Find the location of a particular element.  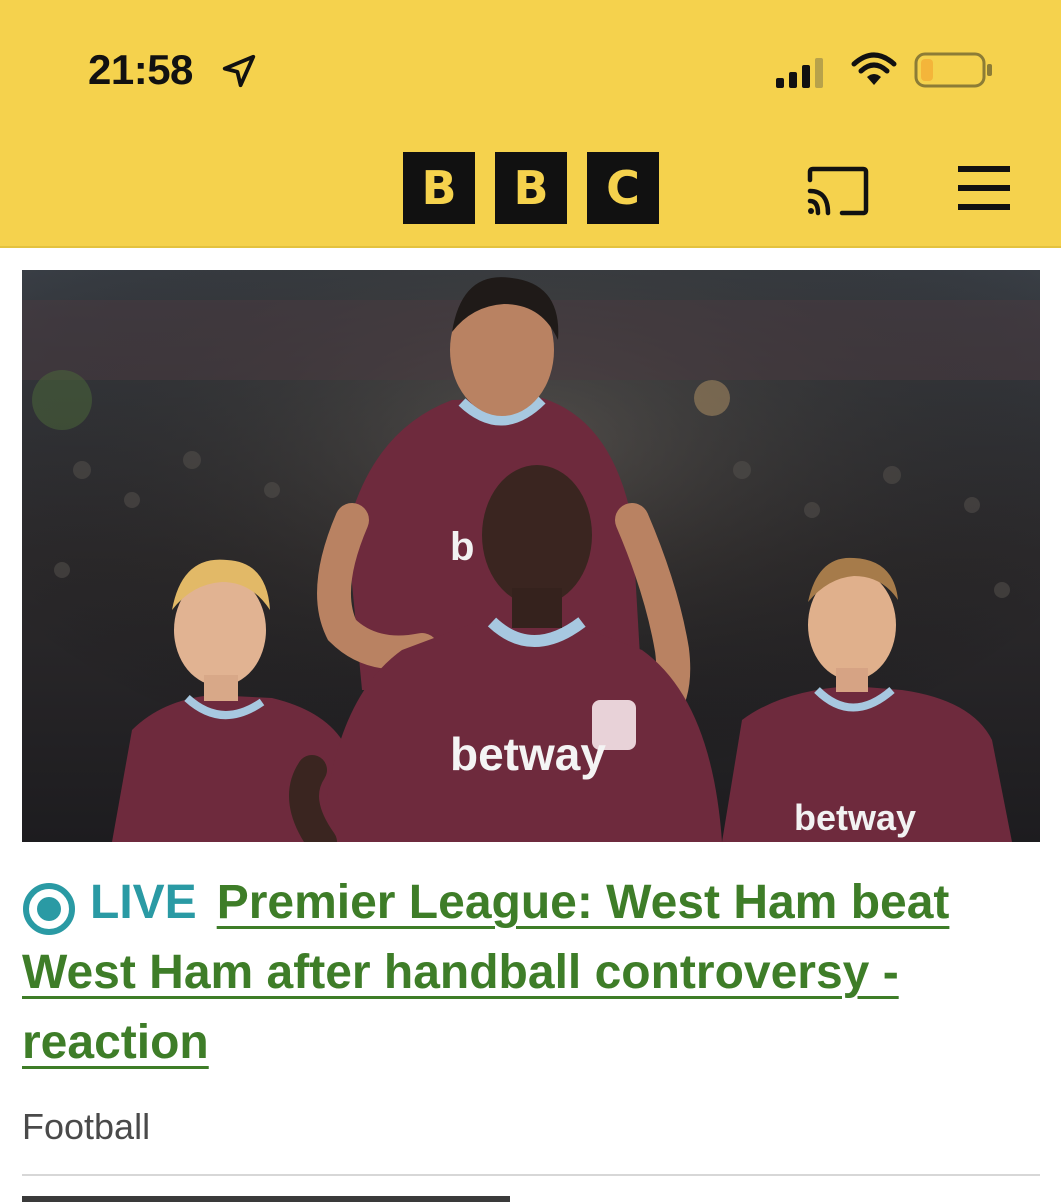

site-header: B B C is located at coordinates (530, 189).